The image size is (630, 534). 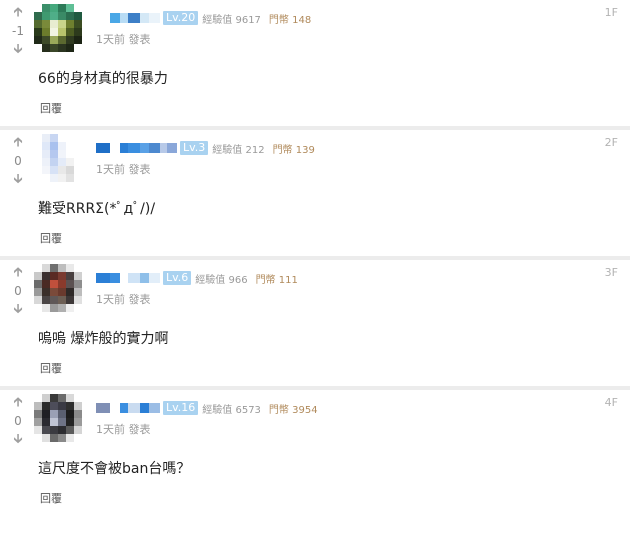 What do you see at coordinates (611, 272) in the screenshot?
I see `floor-number: 3F` at bounding box center [611, 272].